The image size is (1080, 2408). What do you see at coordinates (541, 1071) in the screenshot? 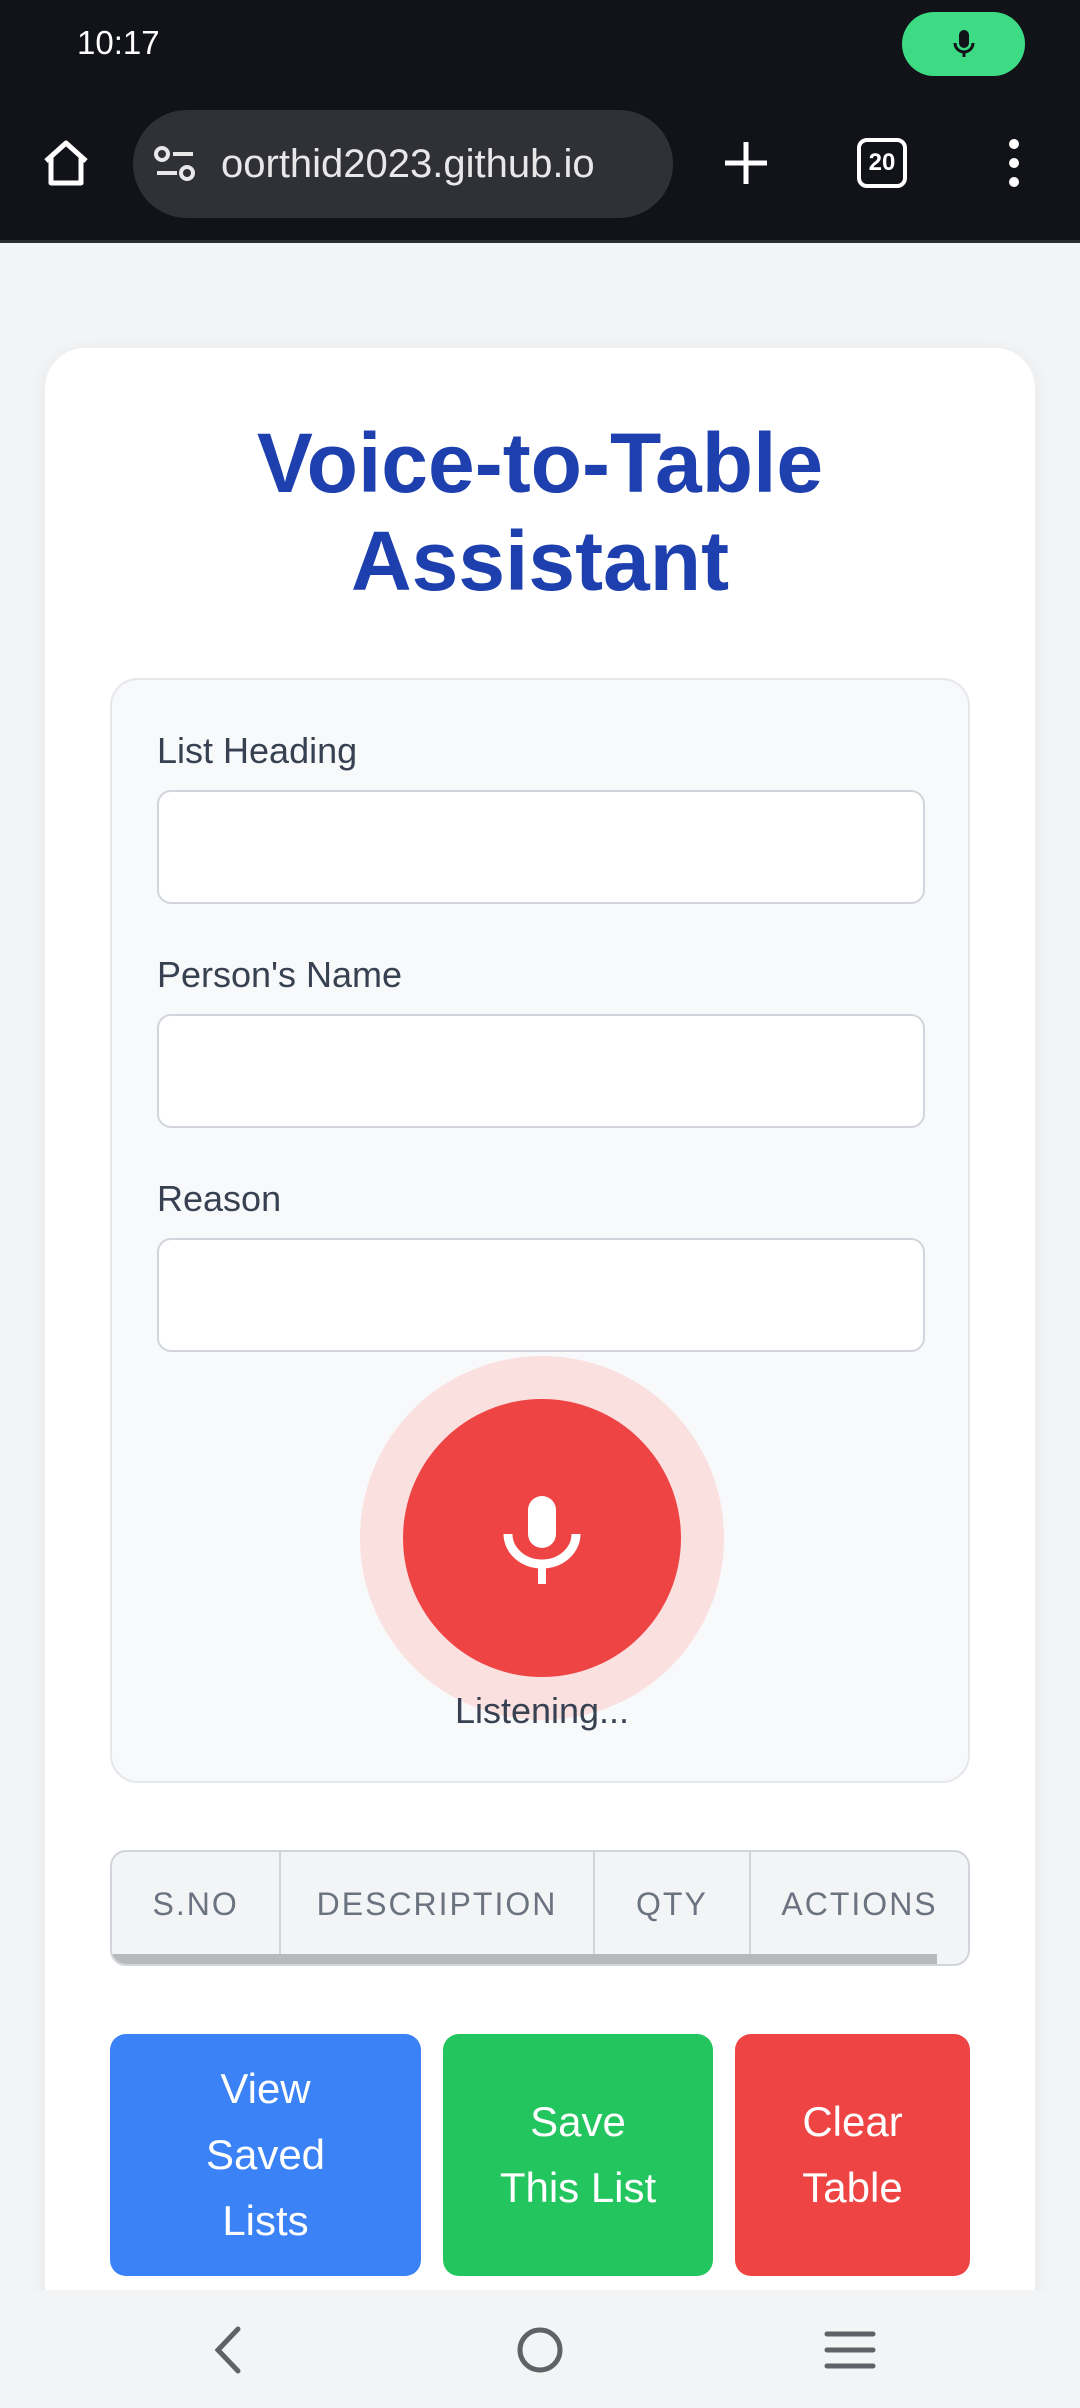
I see `person-name-input` at bounding box center [541, 1071].